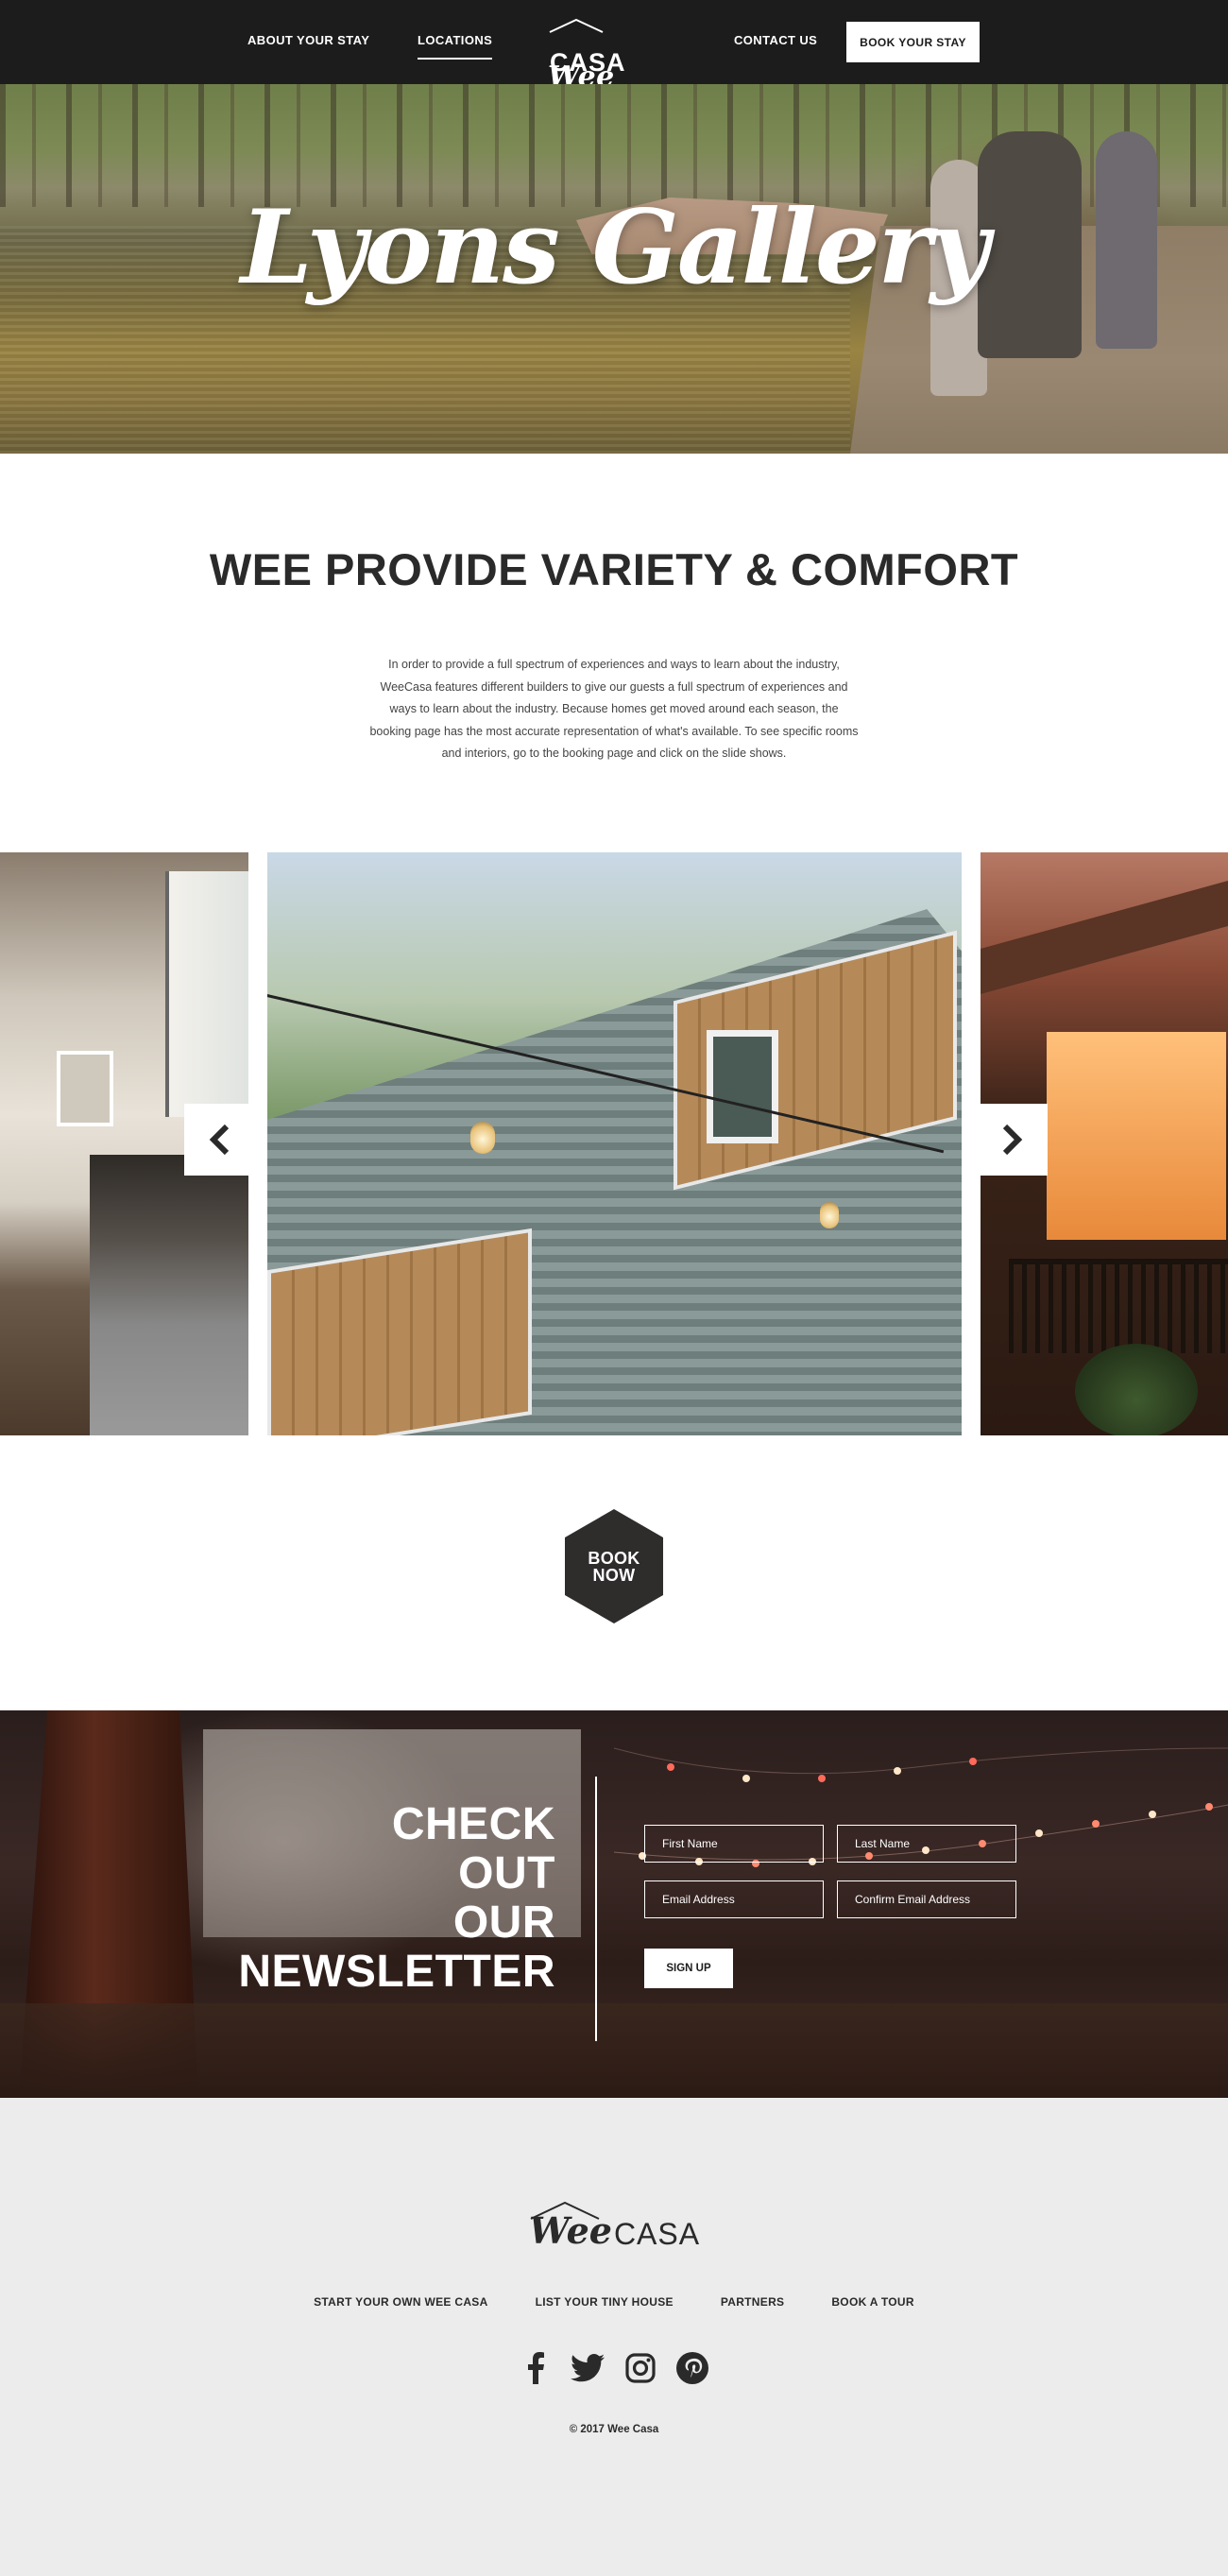 This screenshot has height=2576, width=1228. I want to click on section-heading: WEE PROVIDE VARIETY & COMFORT, so click(614, 569).